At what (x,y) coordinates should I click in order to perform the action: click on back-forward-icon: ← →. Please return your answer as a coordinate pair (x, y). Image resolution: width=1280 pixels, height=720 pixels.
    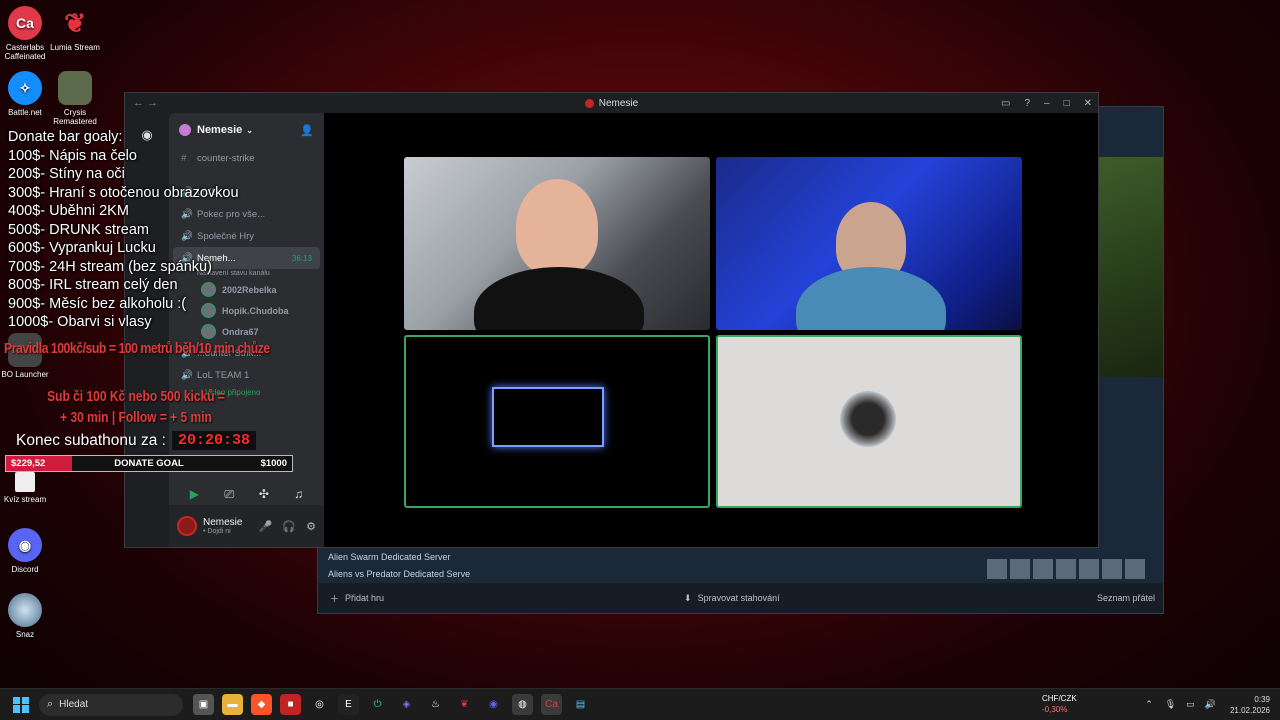
    Looking at the image, I should click on (145, 103).